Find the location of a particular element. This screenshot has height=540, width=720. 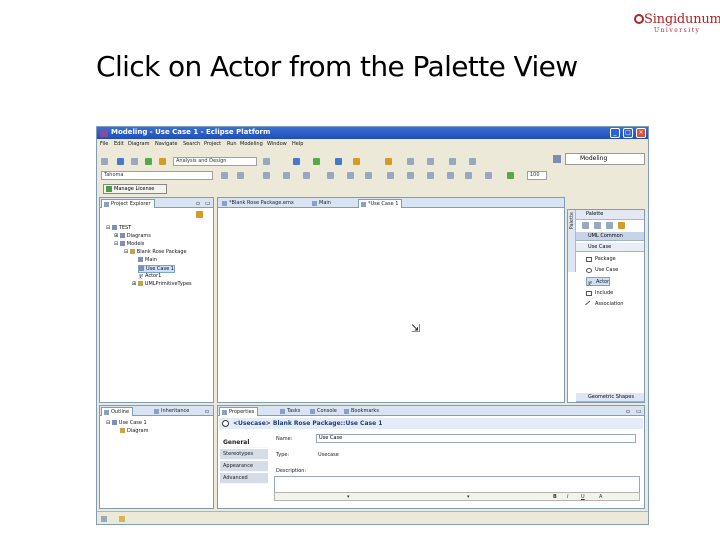

palette-drawer-uml-common: UML Common is located at coordinates (610, 236).